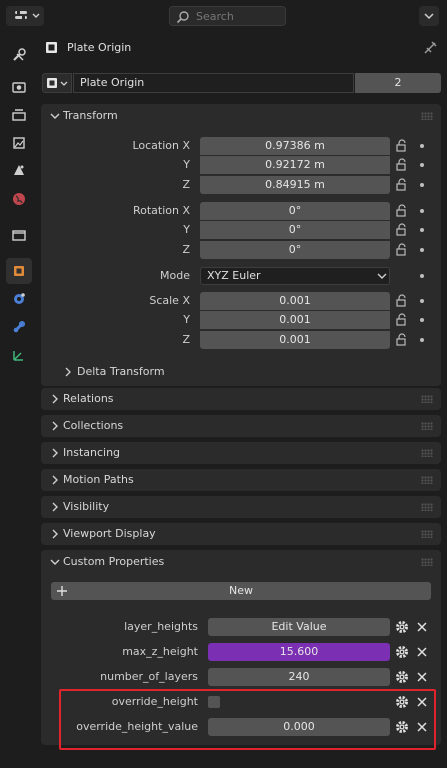  What do you see at coordinates (234, 275) in the screenshot?
I see `rotation-mode-value: XYZ Euler` at bounding box center [234, 275].